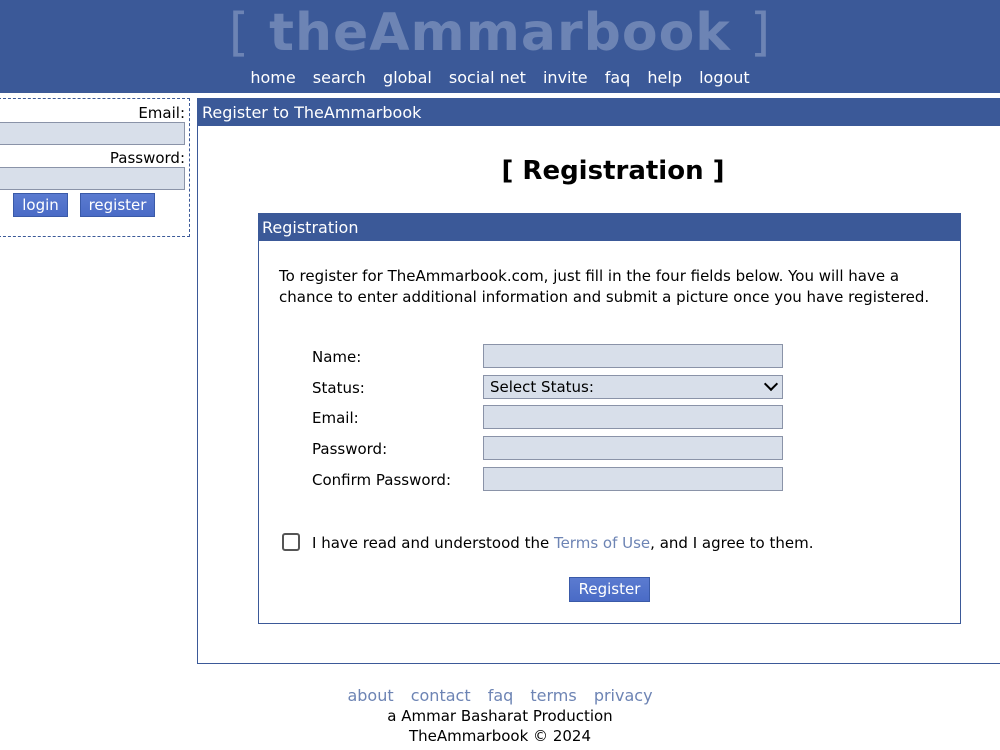 The image size is (1000, 750). What do you see at coordinates (633, 417) in the screenshot?
I see `email-field` at bounding box center [633, 417].